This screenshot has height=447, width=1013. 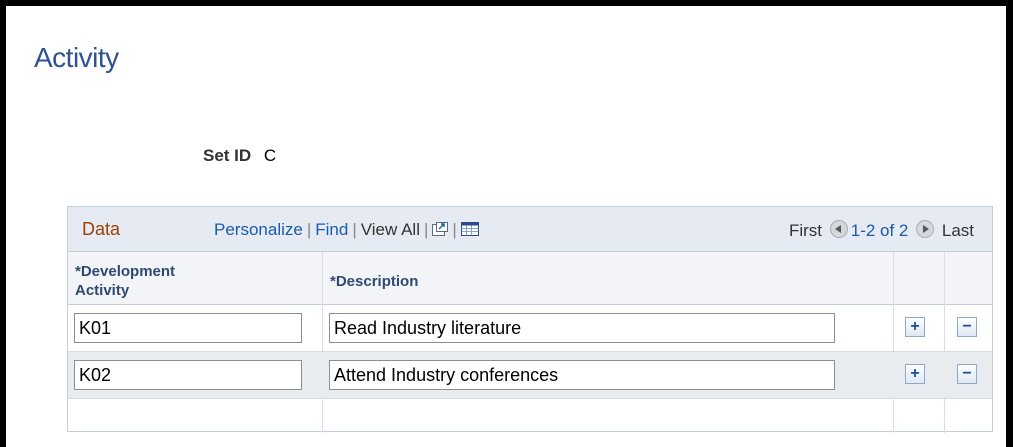 What do you see at coordinates (958, 230) in the screenshot?
I see `pager-last: Last` at bounding box center [958, 230].